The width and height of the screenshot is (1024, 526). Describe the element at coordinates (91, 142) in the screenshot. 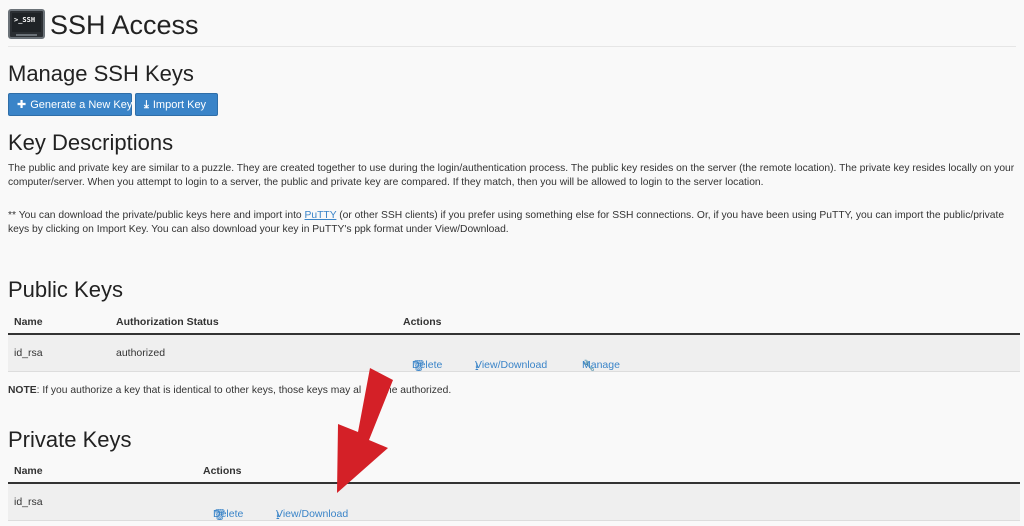

I see `key-descriptions-heading: Key Descriptions` at that location.